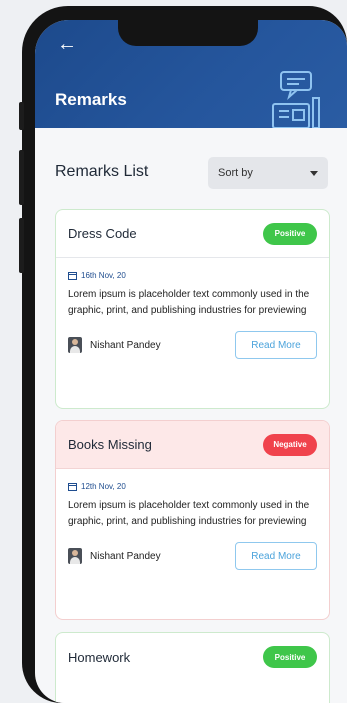 This screenshot has width=347, height=703. Describe the element at coordinates (192, 445) in the screenshot. I see `remark-card-header: Books Missing Negative` at that location.